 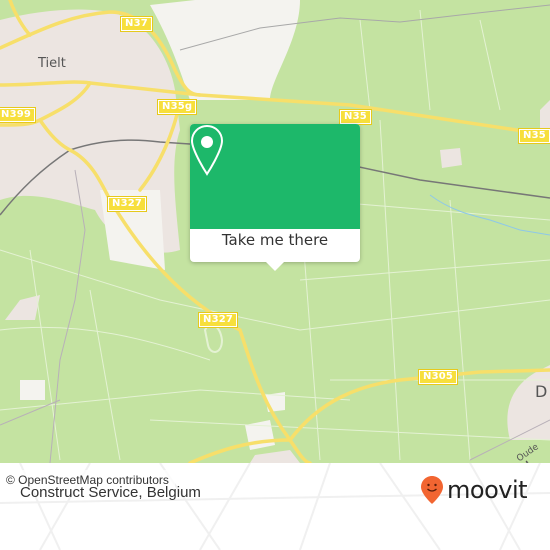 What do you see at coordinates (177, 107) in the screenshot?
I see `road-badge-n35g: N35g` at bounding box center [177, 107].